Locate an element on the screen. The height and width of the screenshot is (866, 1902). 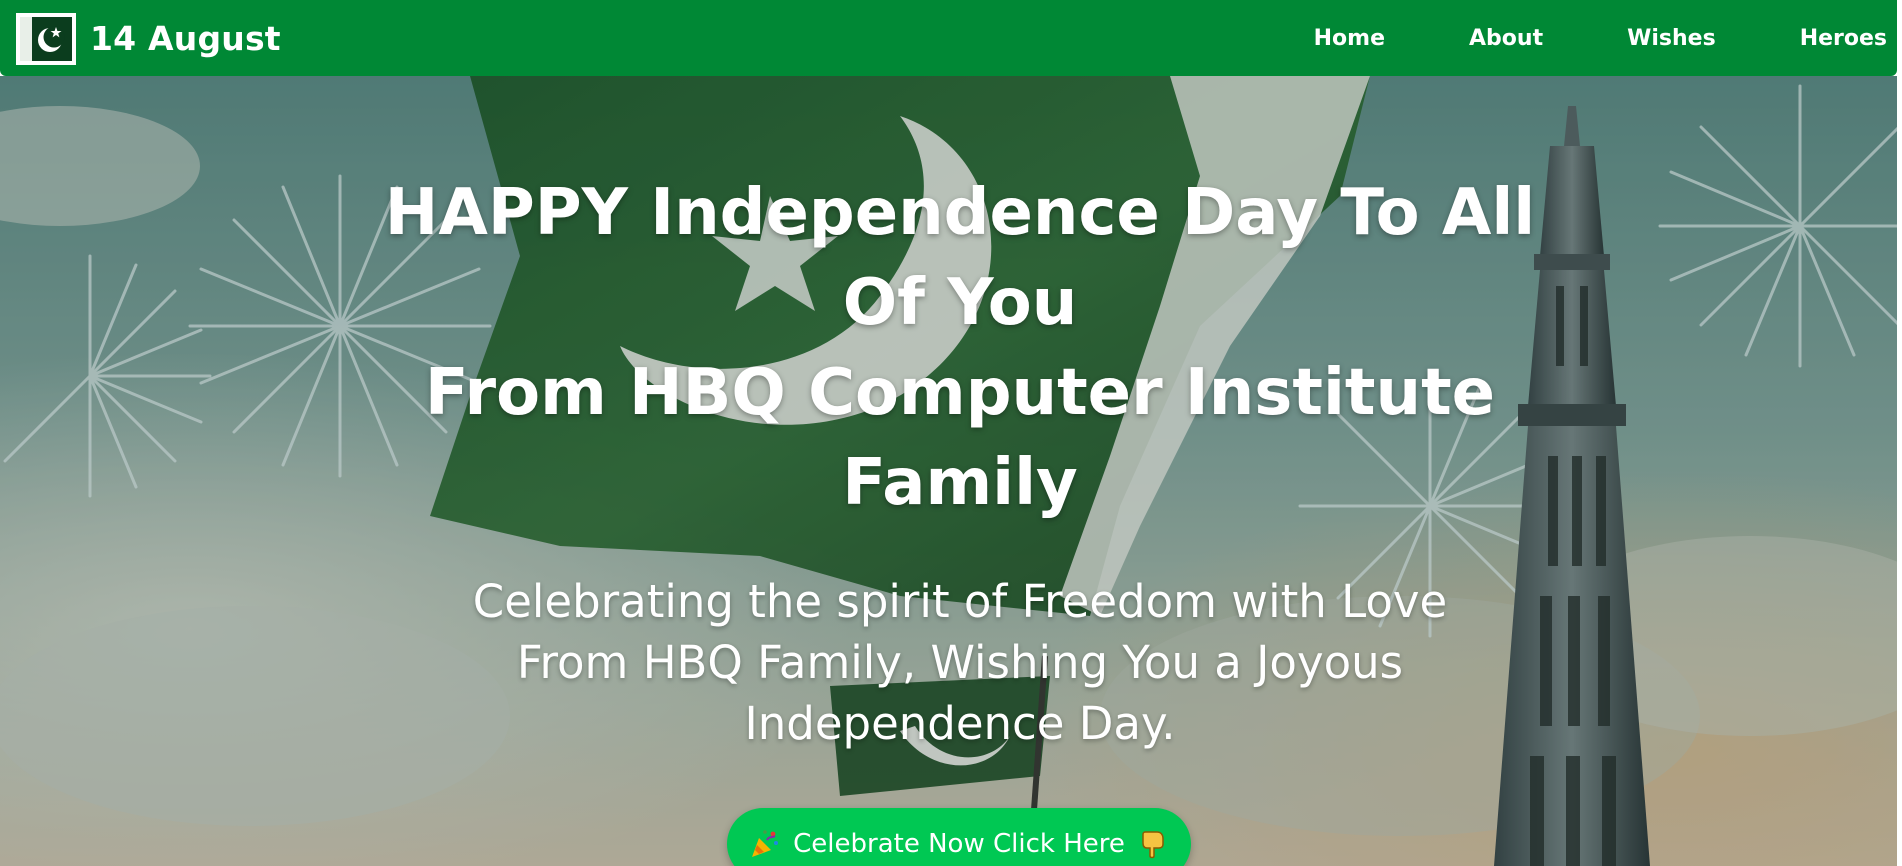
brand-link: 14 August is located at coordinates (148, 38).